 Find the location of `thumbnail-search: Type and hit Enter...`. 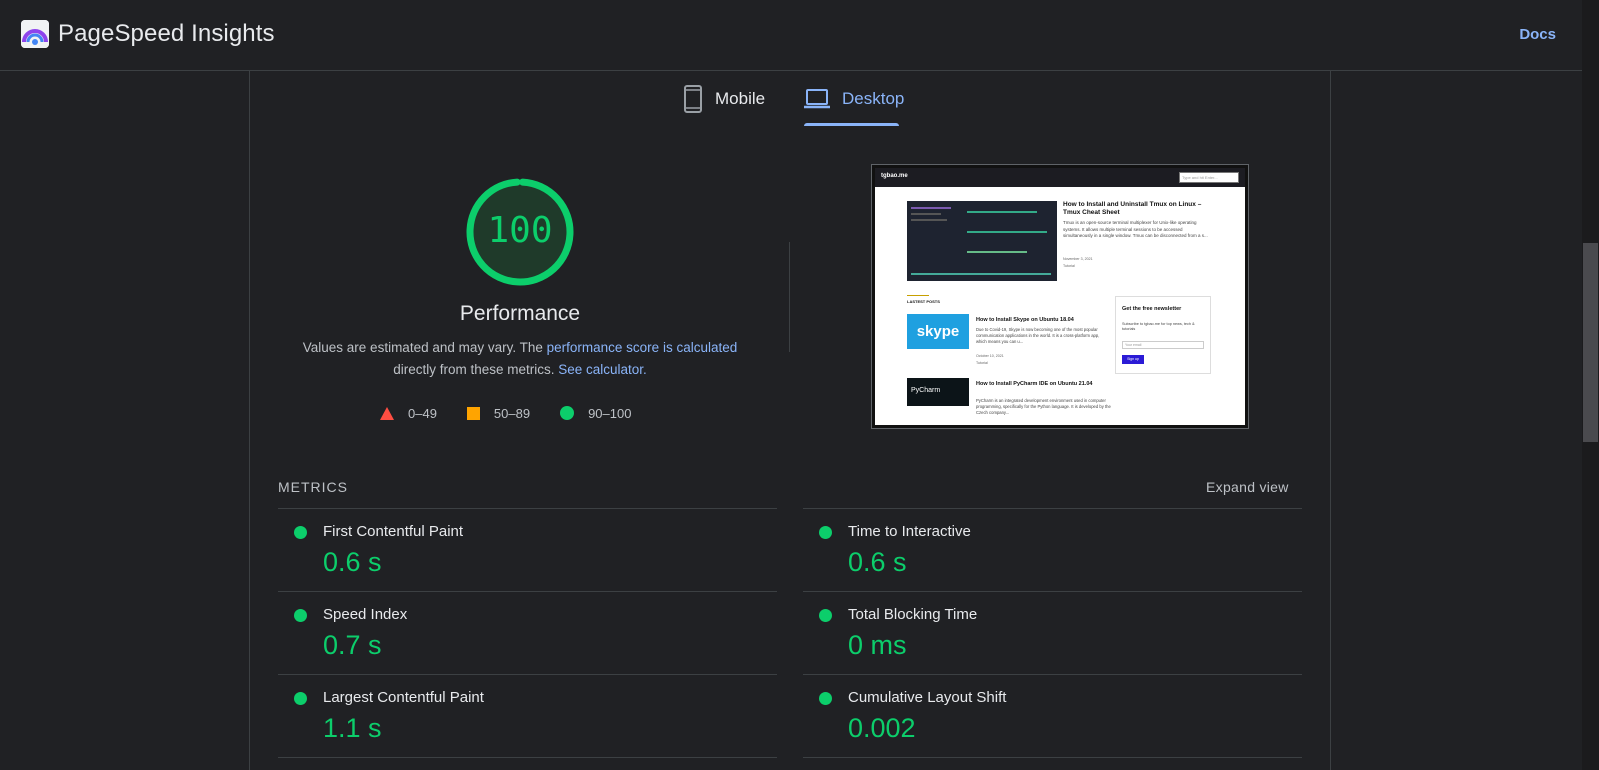

thumbnail-search: Type and hit Enter... is located at coordinates (1209, 177).